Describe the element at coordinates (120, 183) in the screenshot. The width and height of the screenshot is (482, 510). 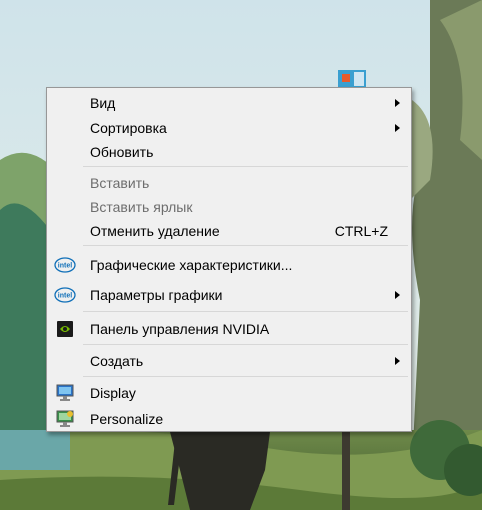
I see `menu-item-label: Вставить` at that location.